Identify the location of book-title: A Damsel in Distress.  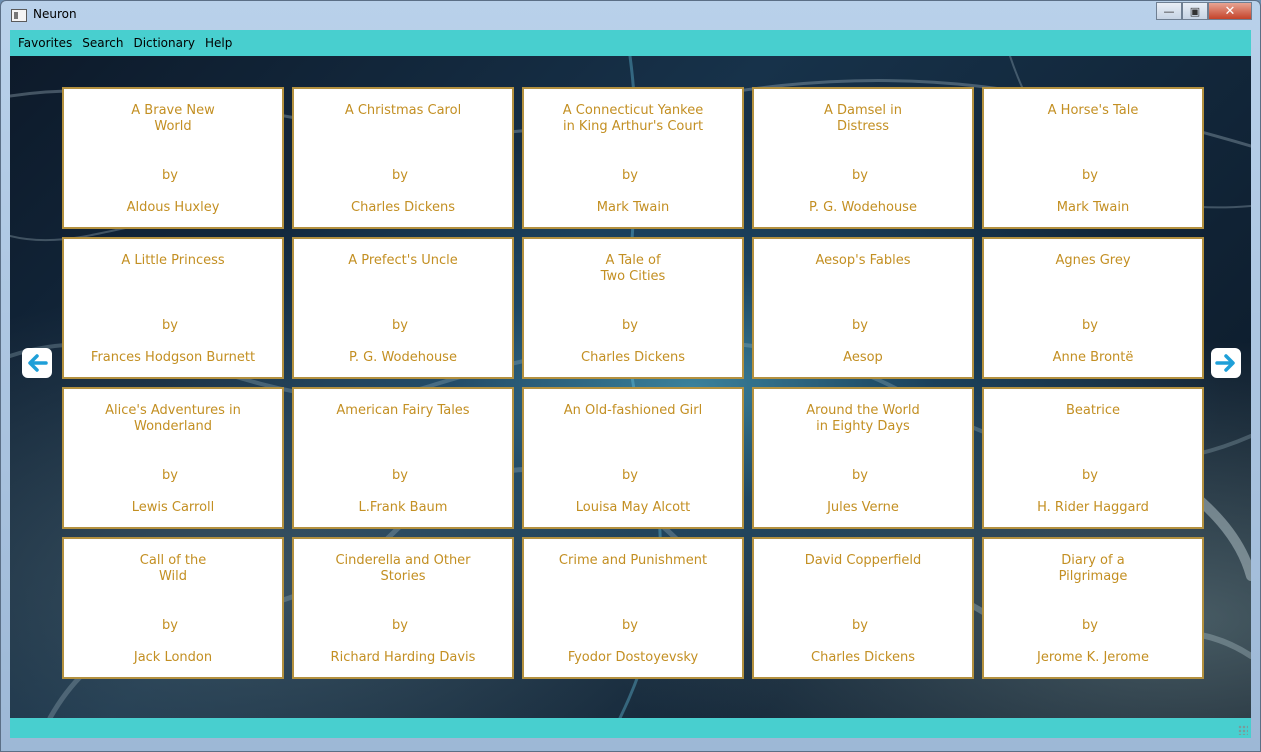
(863, 119).